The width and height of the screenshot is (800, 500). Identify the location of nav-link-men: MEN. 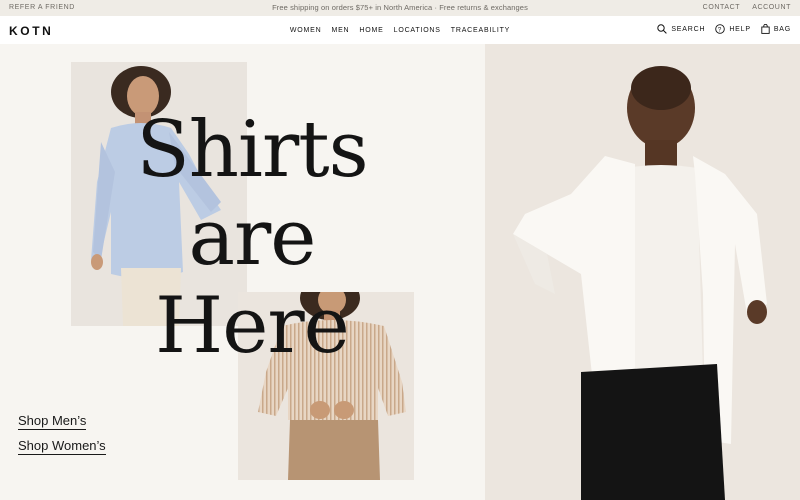
(340, 30).